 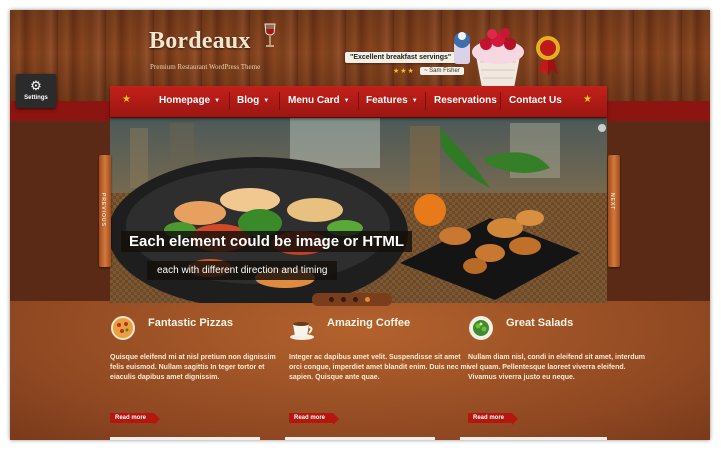 What do you see at coordinates (267, 241) in the screenshot?
I see `slider-caption-main: Each element could be image or HTML` at bounding box center [267, 241].